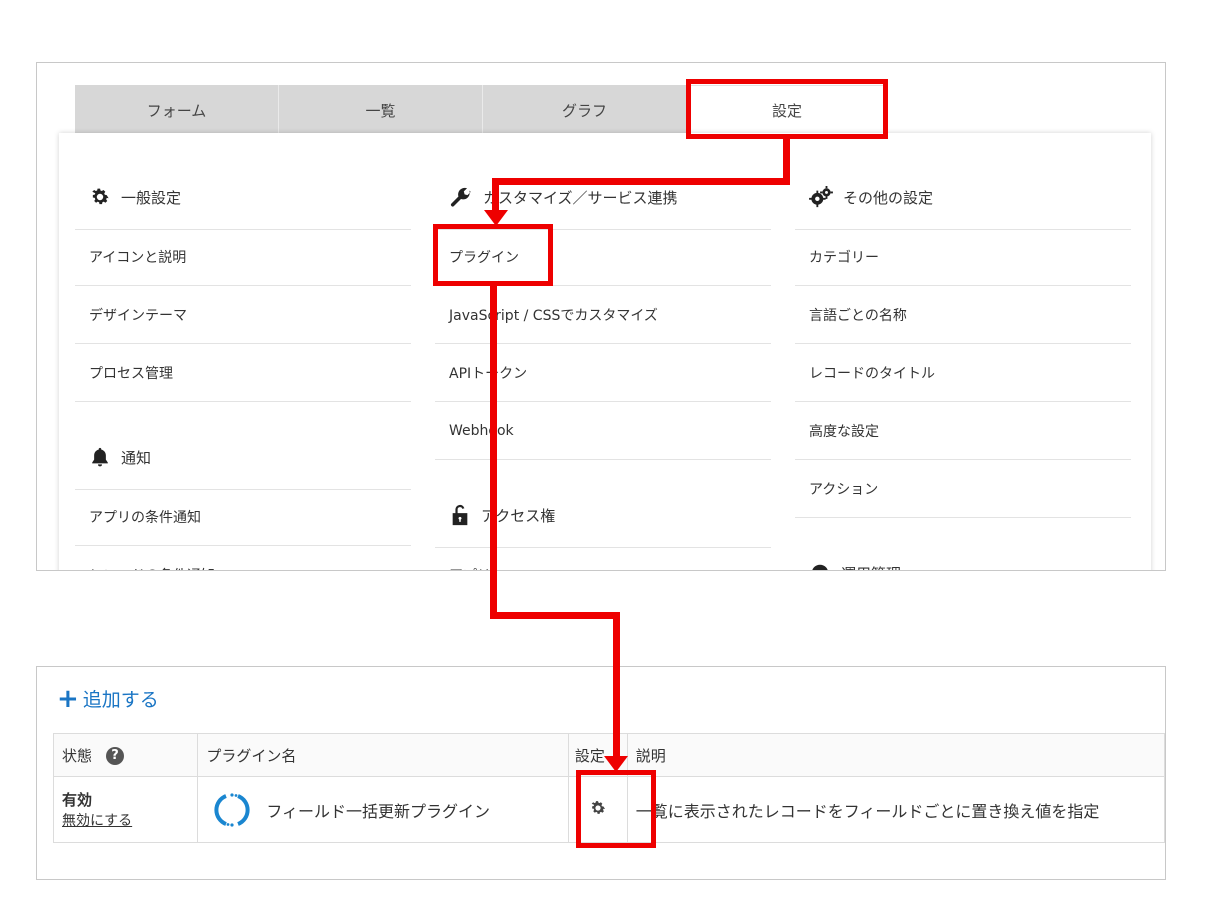 The height and width of the screenshot is (922, 1224). Describe the element at coordinates (603, 431) in the screenshot. I see `menu-webhook: Webhook` at that location.